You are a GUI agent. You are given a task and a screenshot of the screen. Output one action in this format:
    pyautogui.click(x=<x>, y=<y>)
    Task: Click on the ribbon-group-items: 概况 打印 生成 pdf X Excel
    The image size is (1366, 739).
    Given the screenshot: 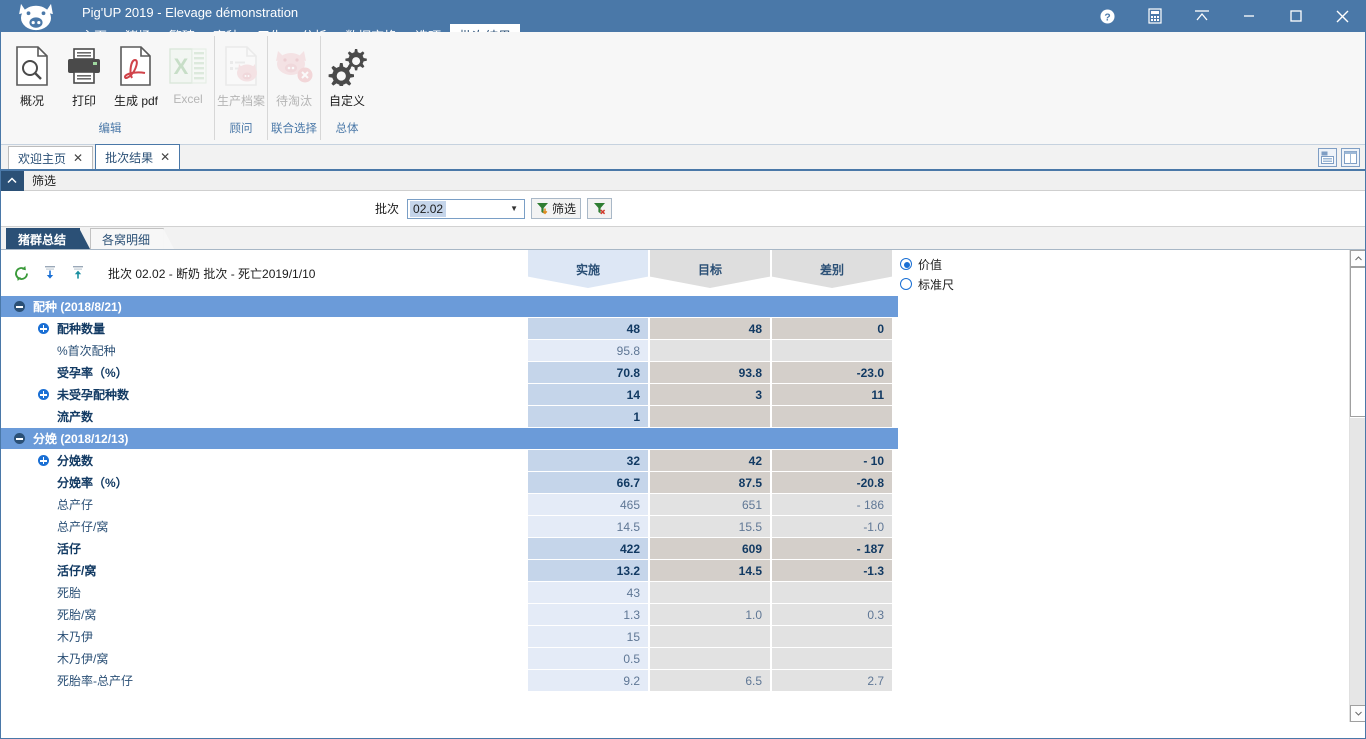 What is the action you would take?
    pyautogui.click(x=110, y=76)
    